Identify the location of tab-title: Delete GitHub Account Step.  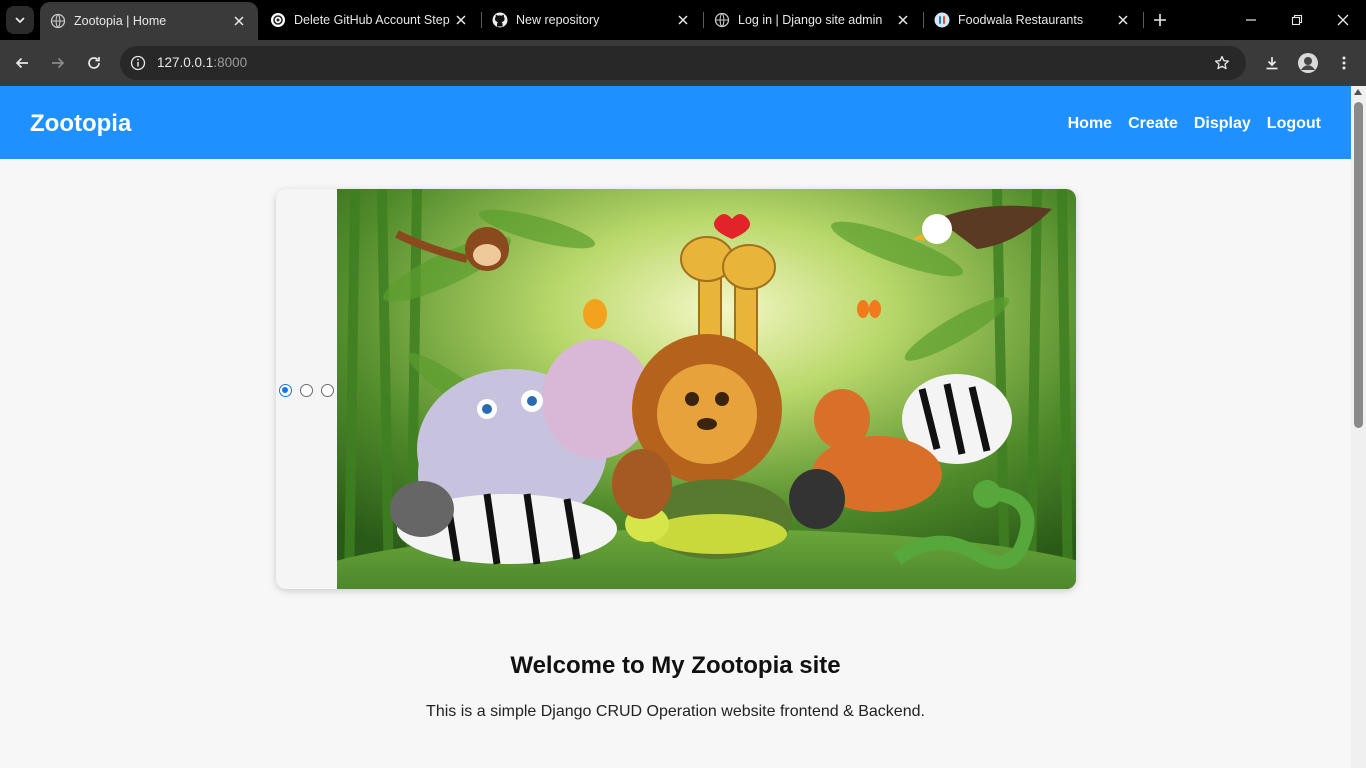
(372, 20).